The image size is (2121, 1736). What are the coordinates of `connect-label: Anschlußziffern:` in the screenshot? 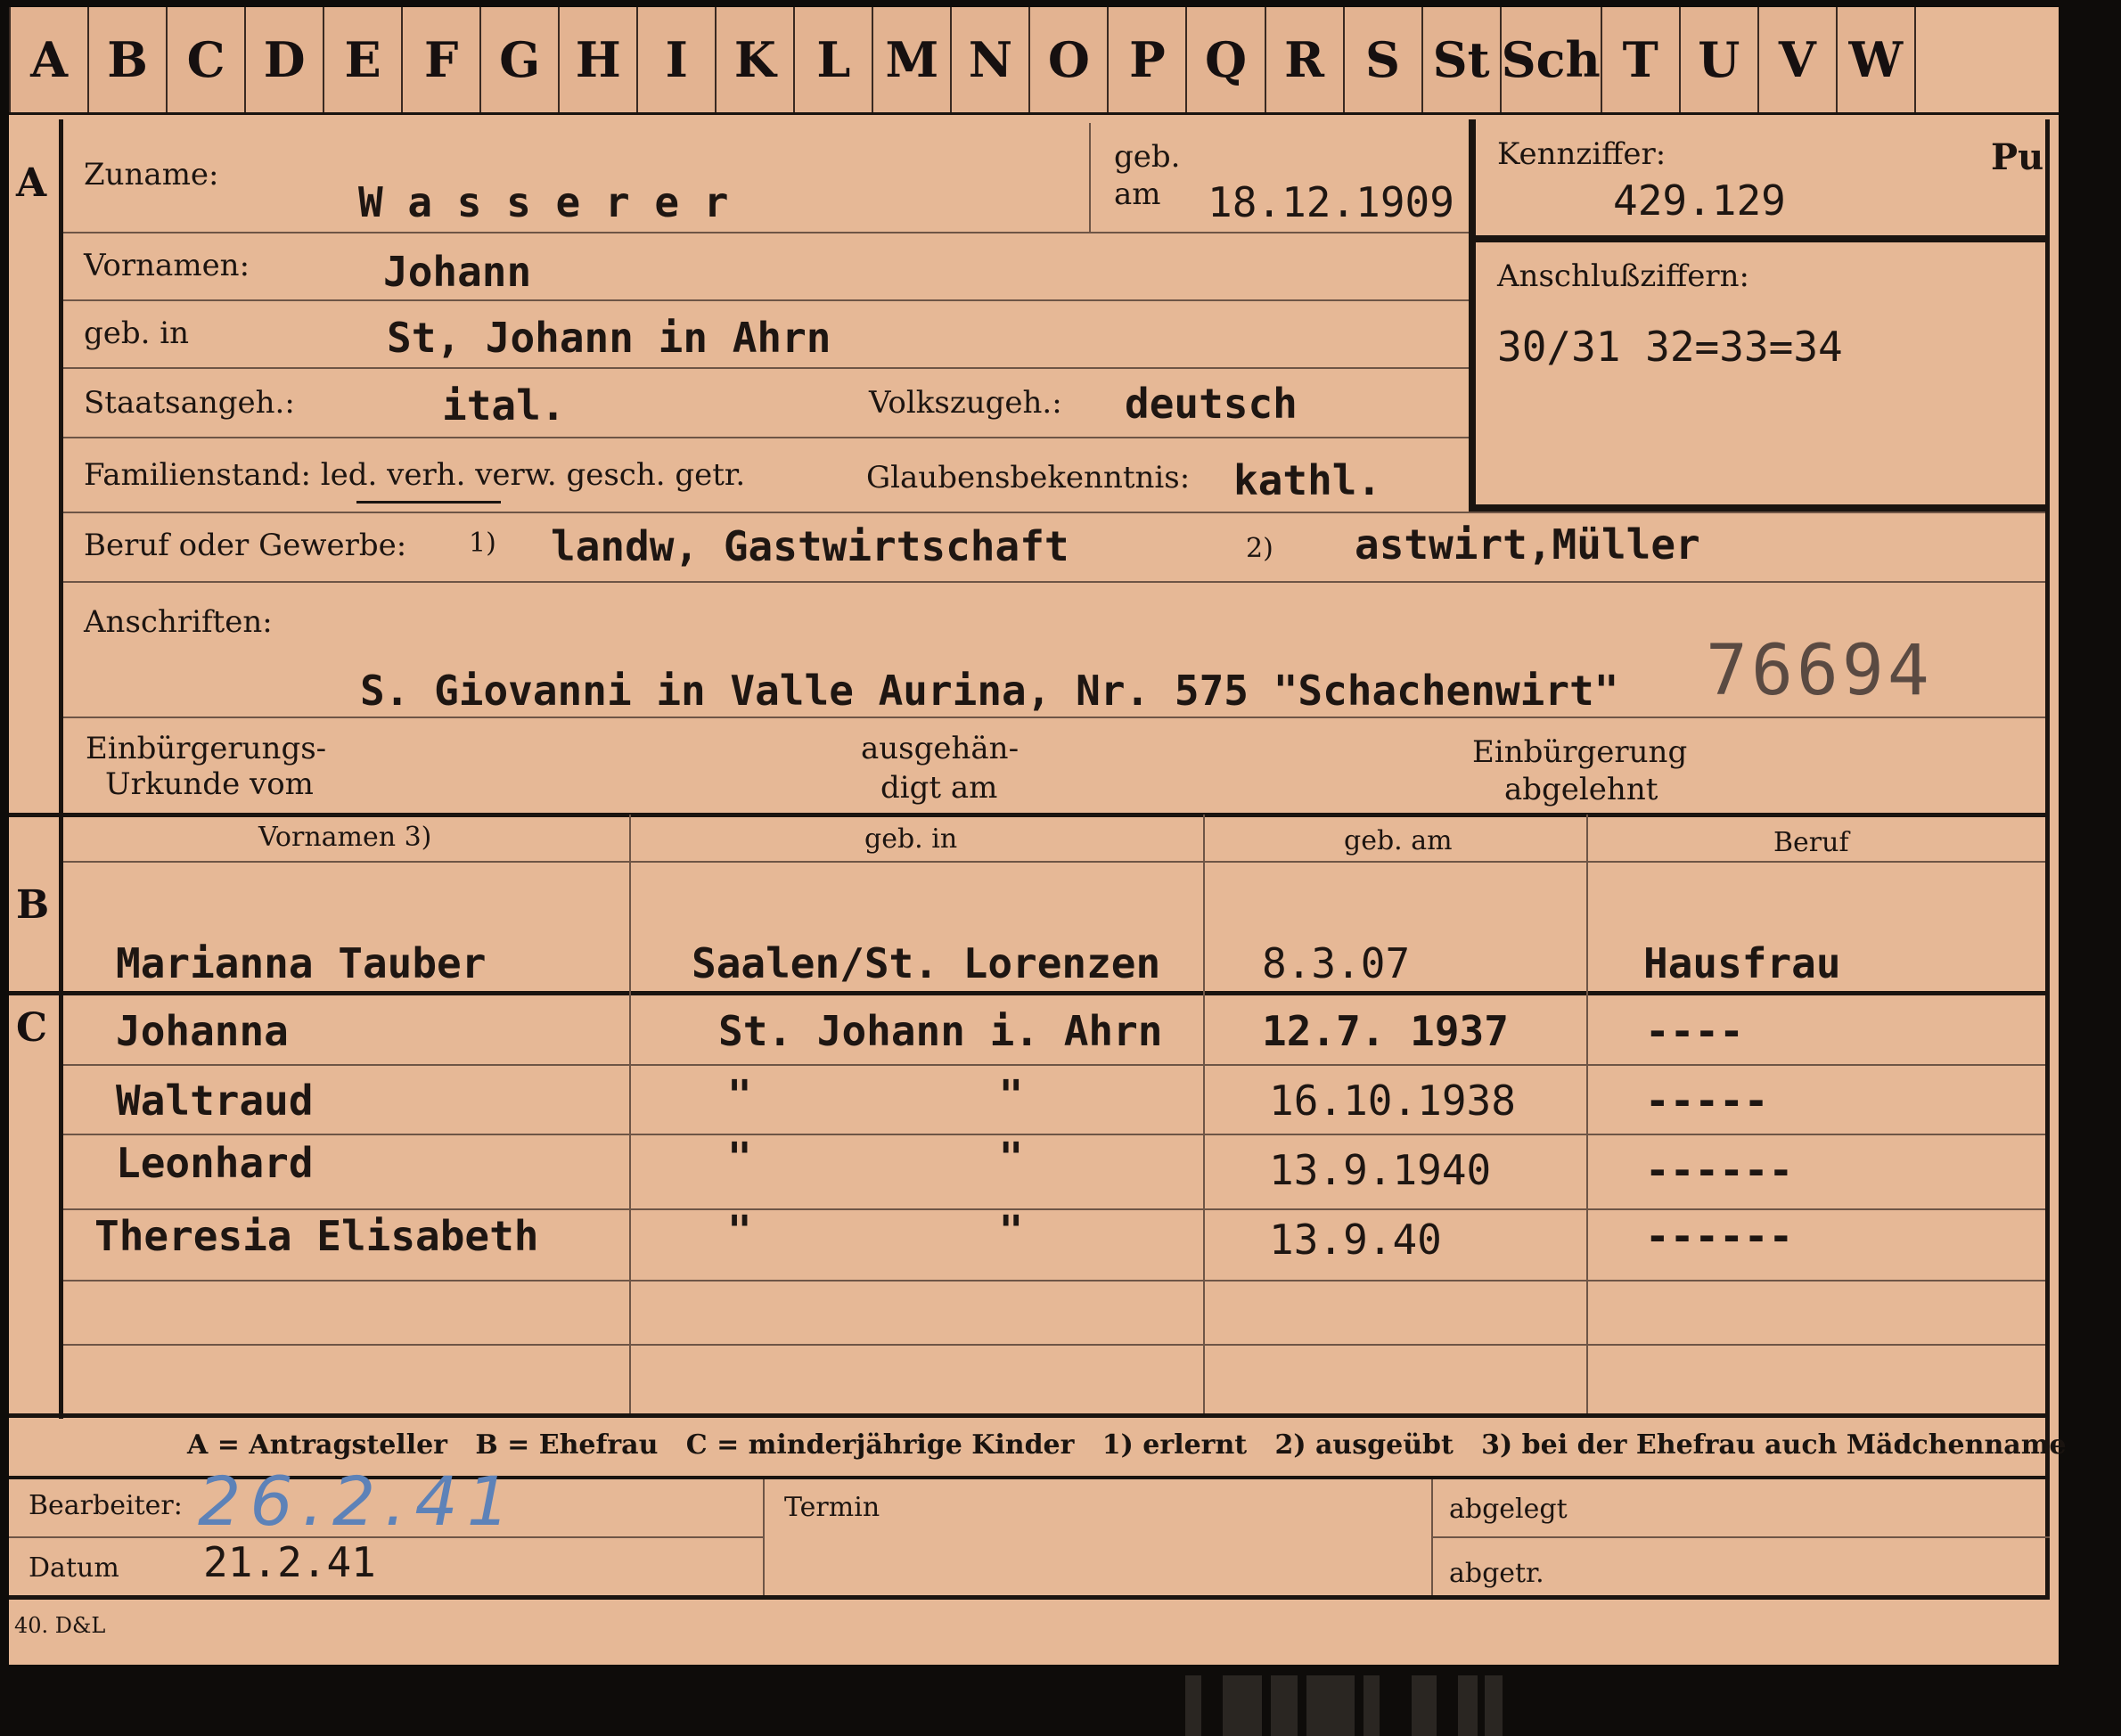 It's located at (1623, 276).